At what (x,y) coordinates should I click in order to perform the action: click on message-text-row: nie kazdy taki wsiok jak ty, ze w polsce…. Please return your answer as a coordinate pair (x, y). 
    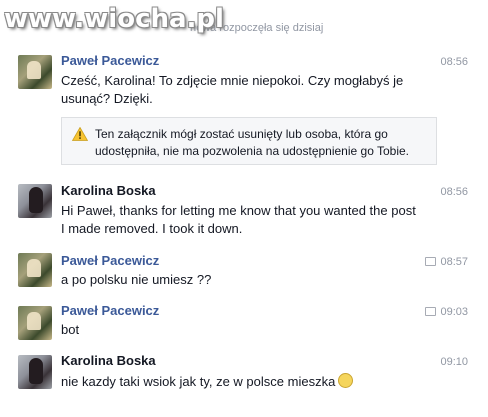
    Looking at the image, I should click on (241, 382).